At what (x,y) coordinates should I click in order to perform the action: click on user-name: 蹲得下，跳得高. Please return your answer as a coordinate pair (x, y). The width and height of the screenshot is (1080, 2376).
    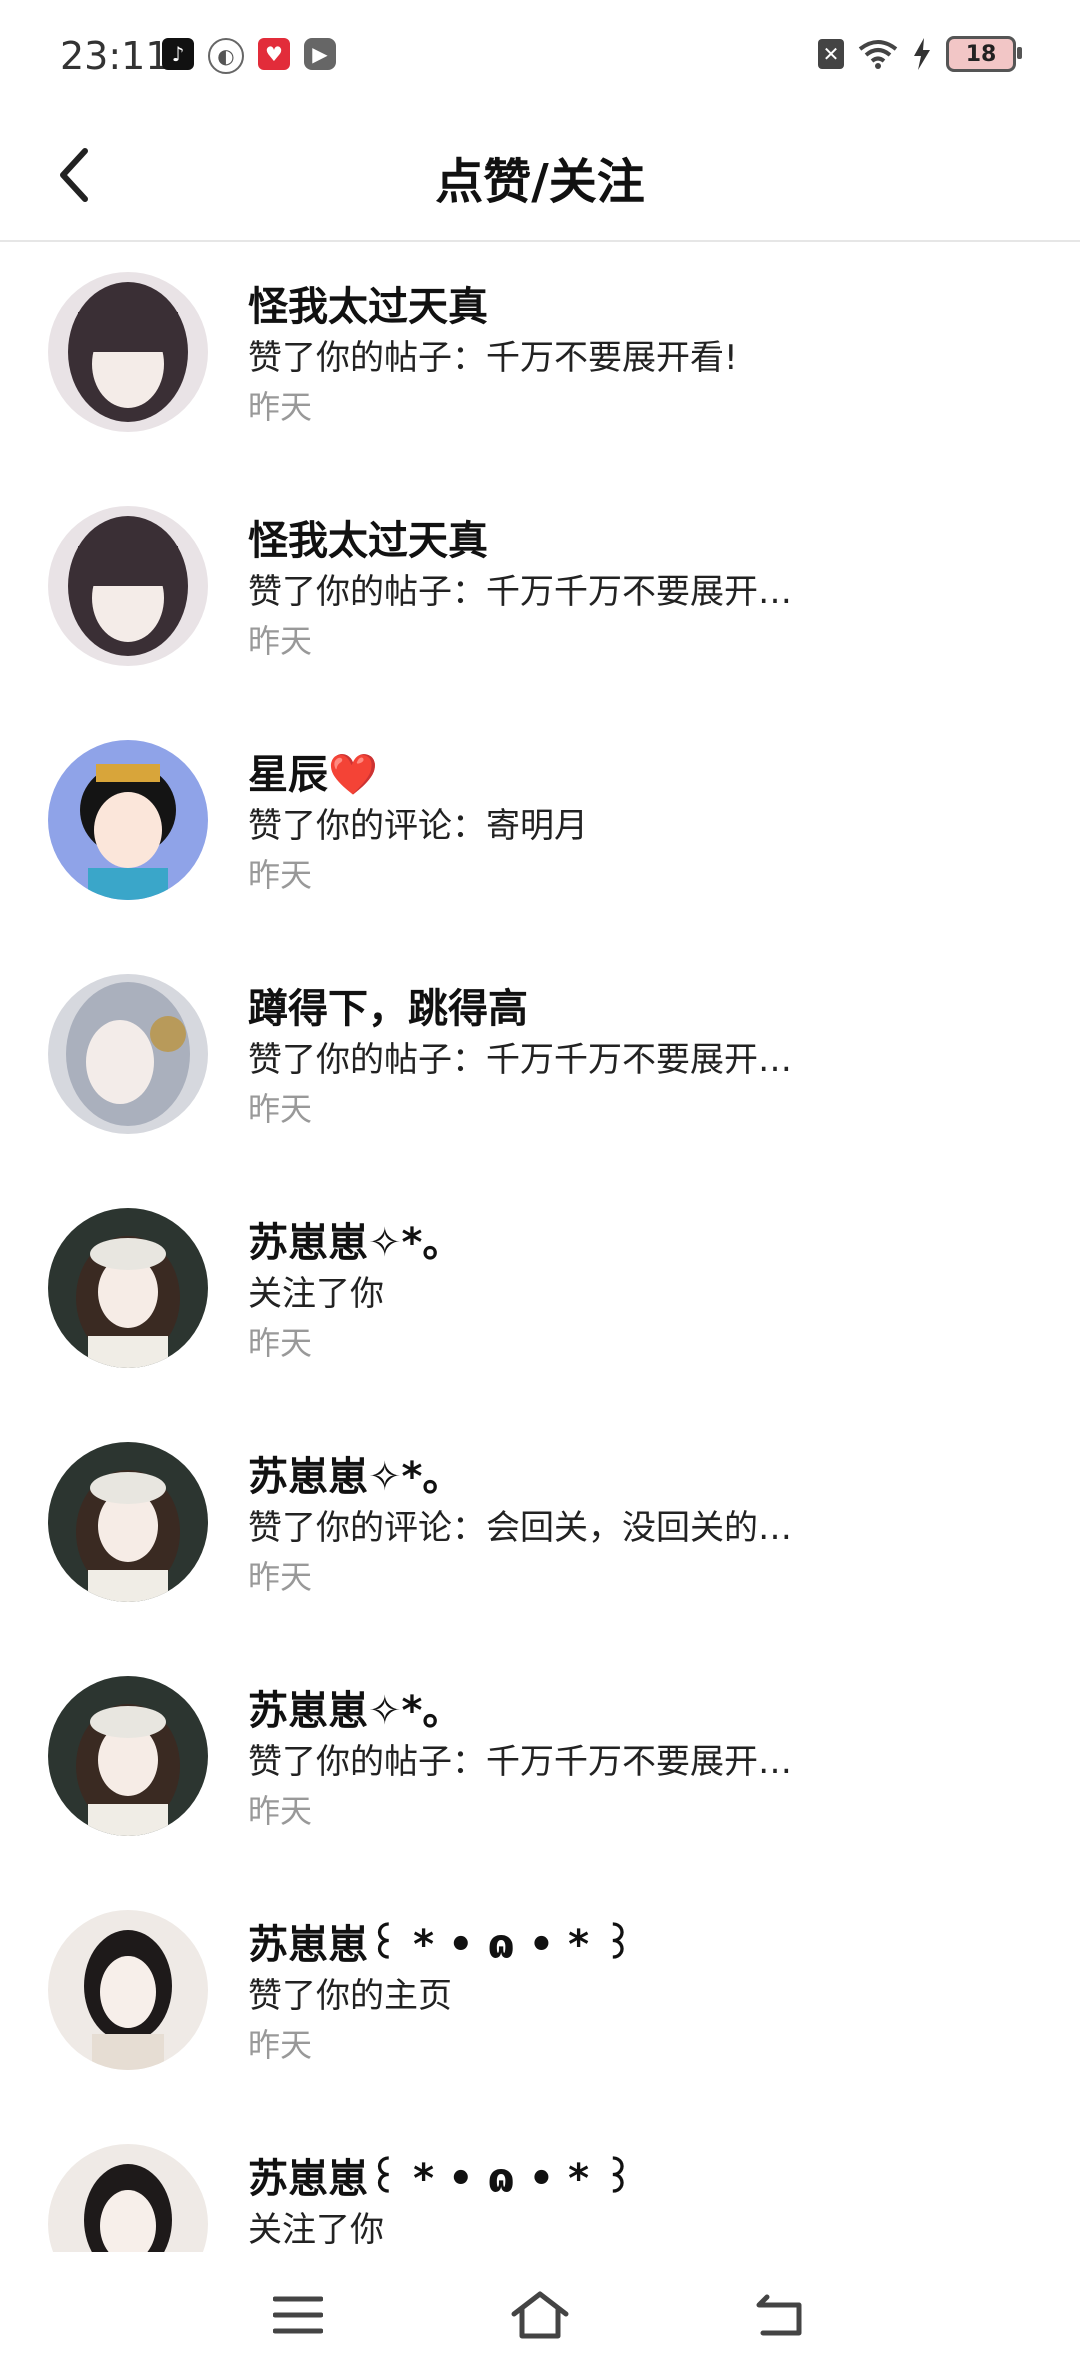
    Looking at the image, I should click on (388, 1005).